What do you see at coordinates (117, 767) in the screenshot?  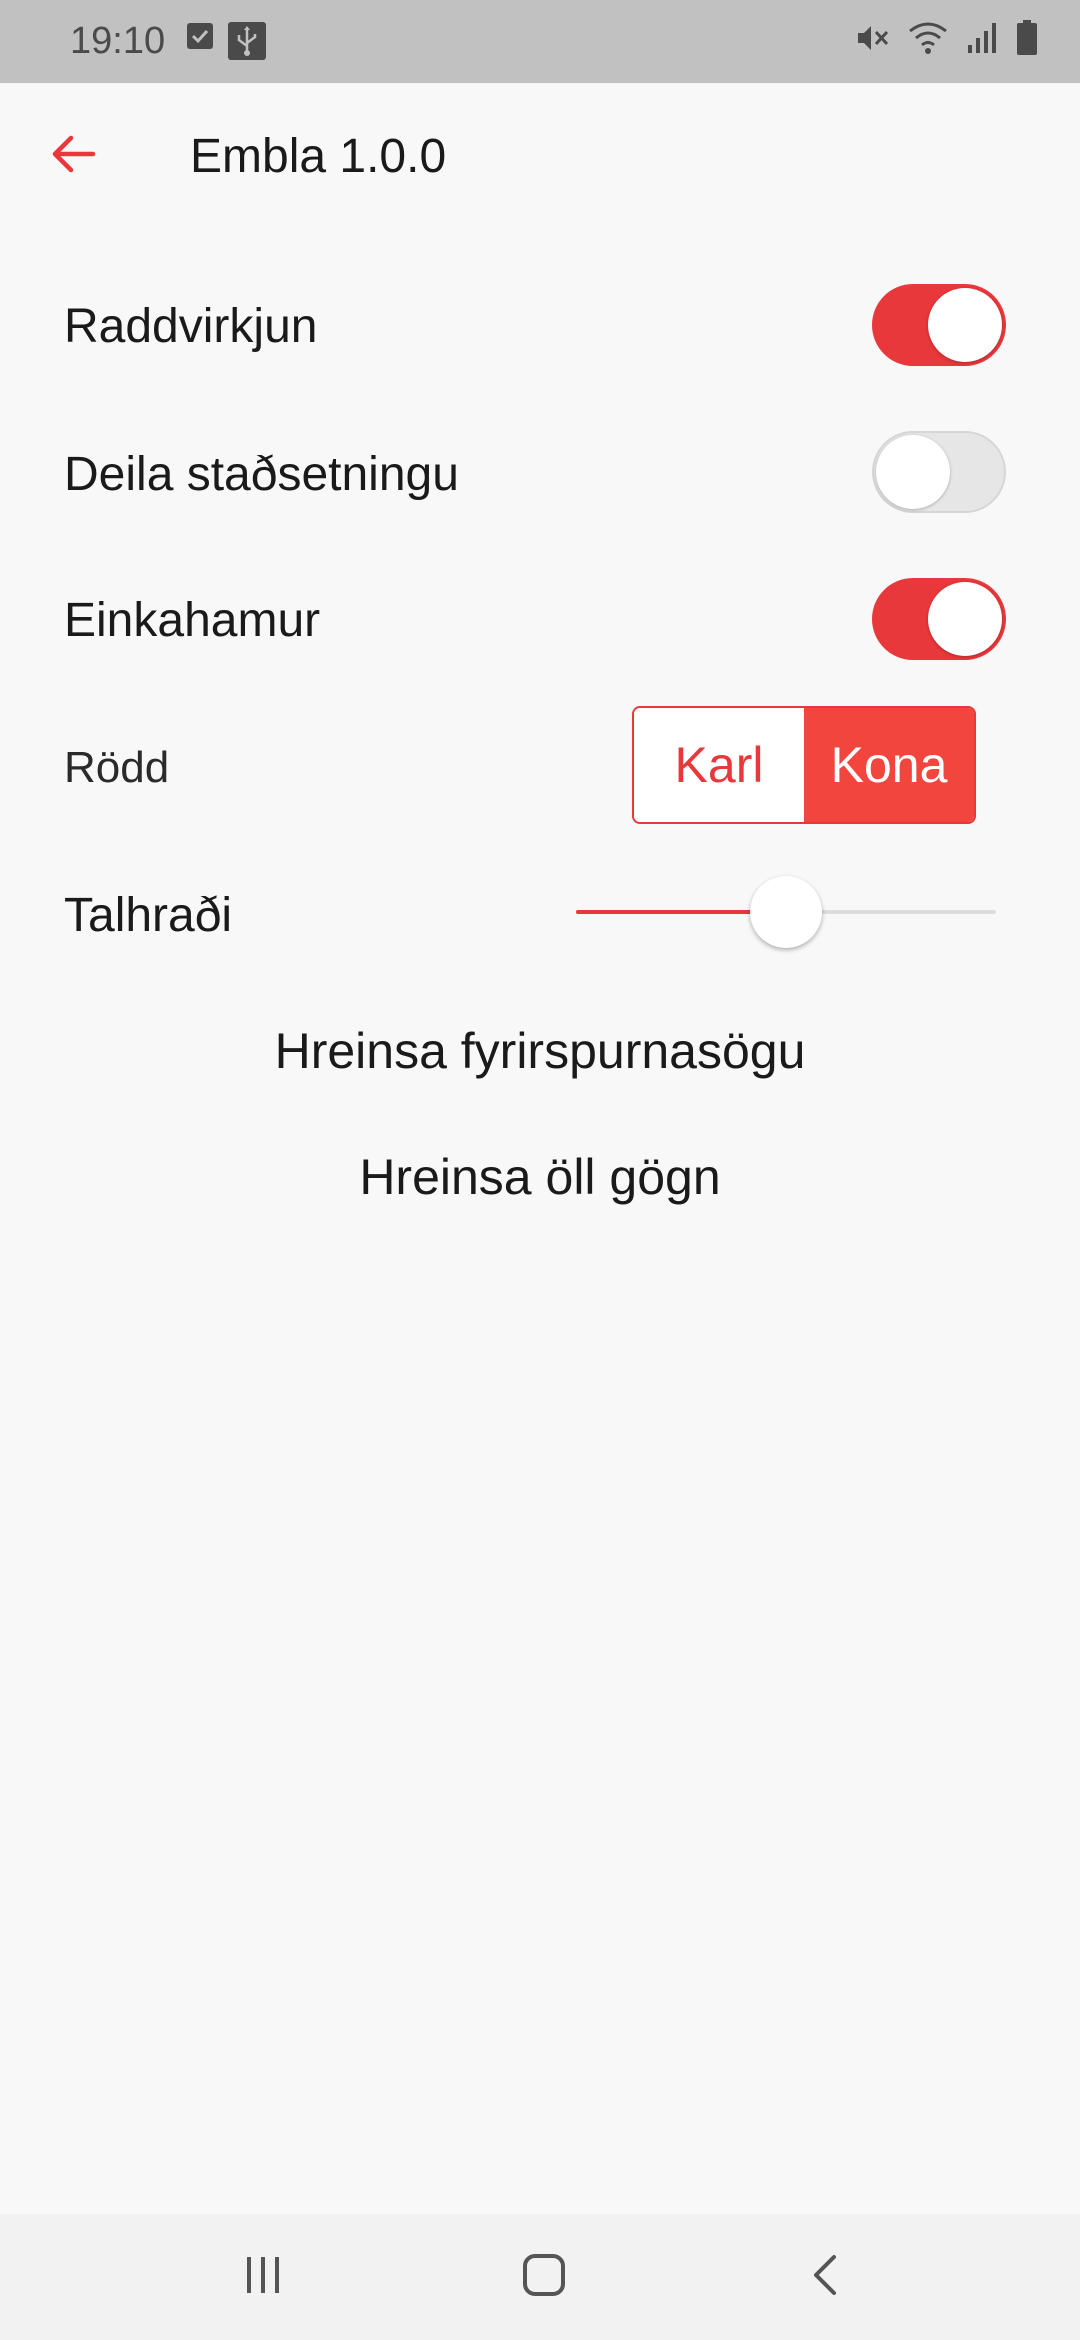 I see `voice-label: Rödd` at bounding box center [117, 767].